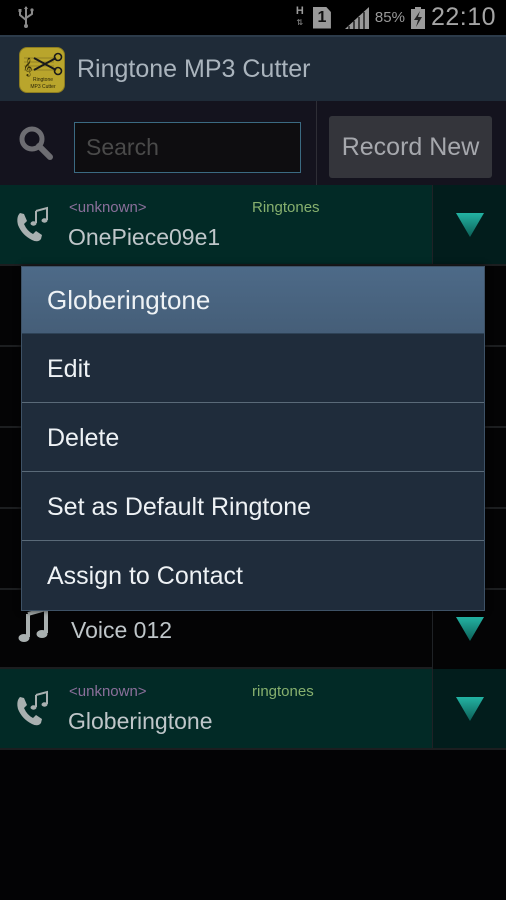 The width and height of the screenshot is (506, 900). What do you see at coordinates (356, 17) in the screenshot?
I see `signal-icon` at bounding box center [356, 17].